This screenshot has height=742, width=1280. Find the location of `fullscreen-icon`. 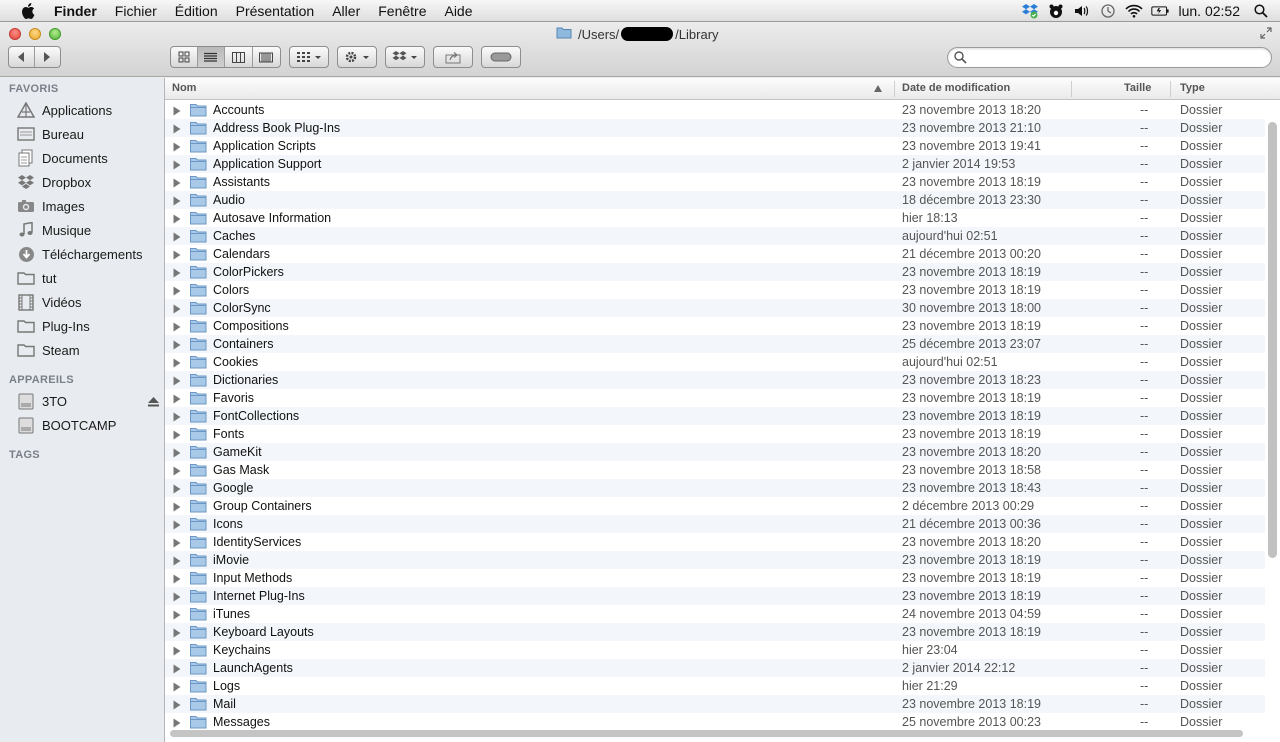

fullscreen-icon is located at coordinates (1266, 33).